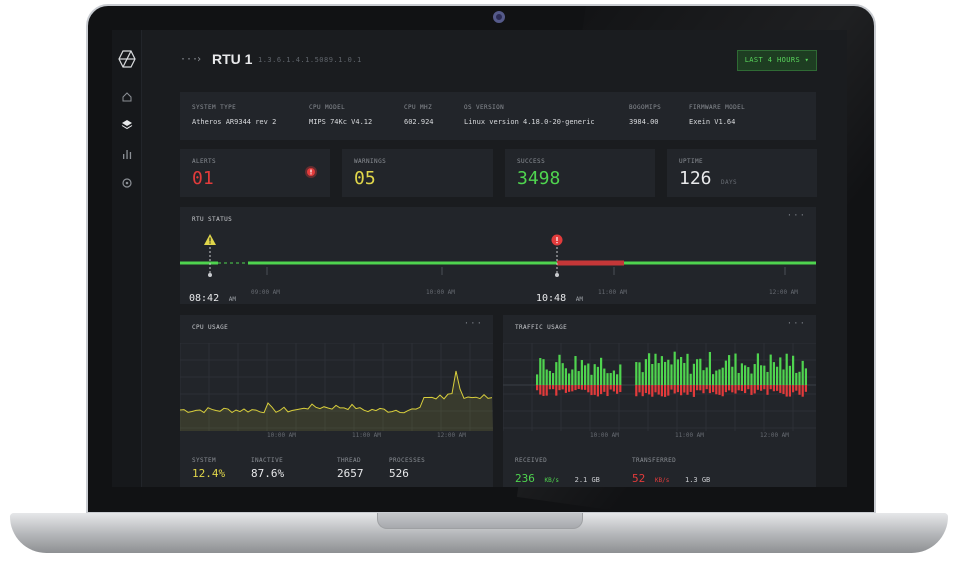  I want to click on warnings-label: WARNINGS, so click(370, 161).